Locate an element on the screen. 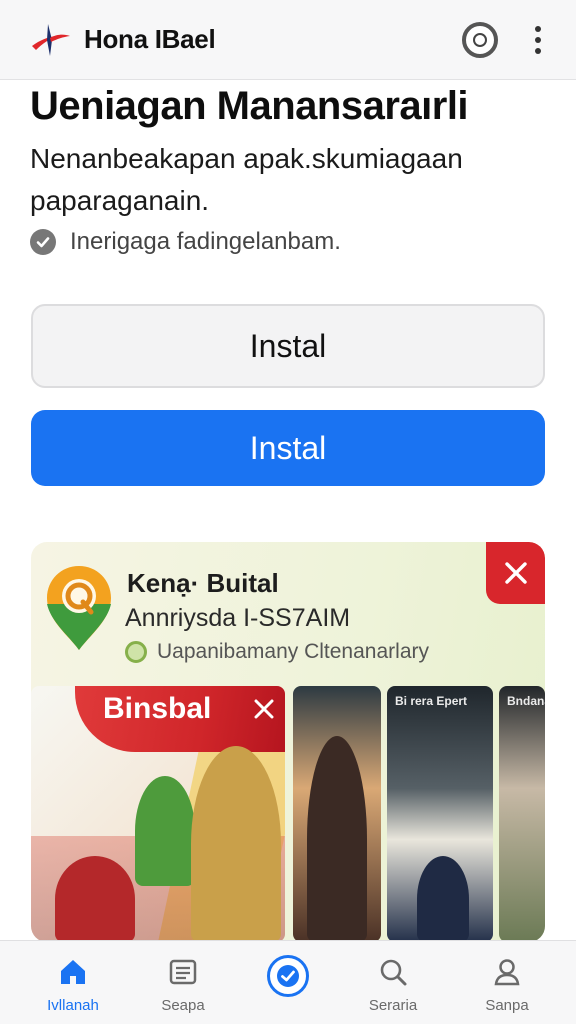 This screenshot has width=576, height=1024. screenshot-thumb: Bndana is located at coordinates (522, 814).